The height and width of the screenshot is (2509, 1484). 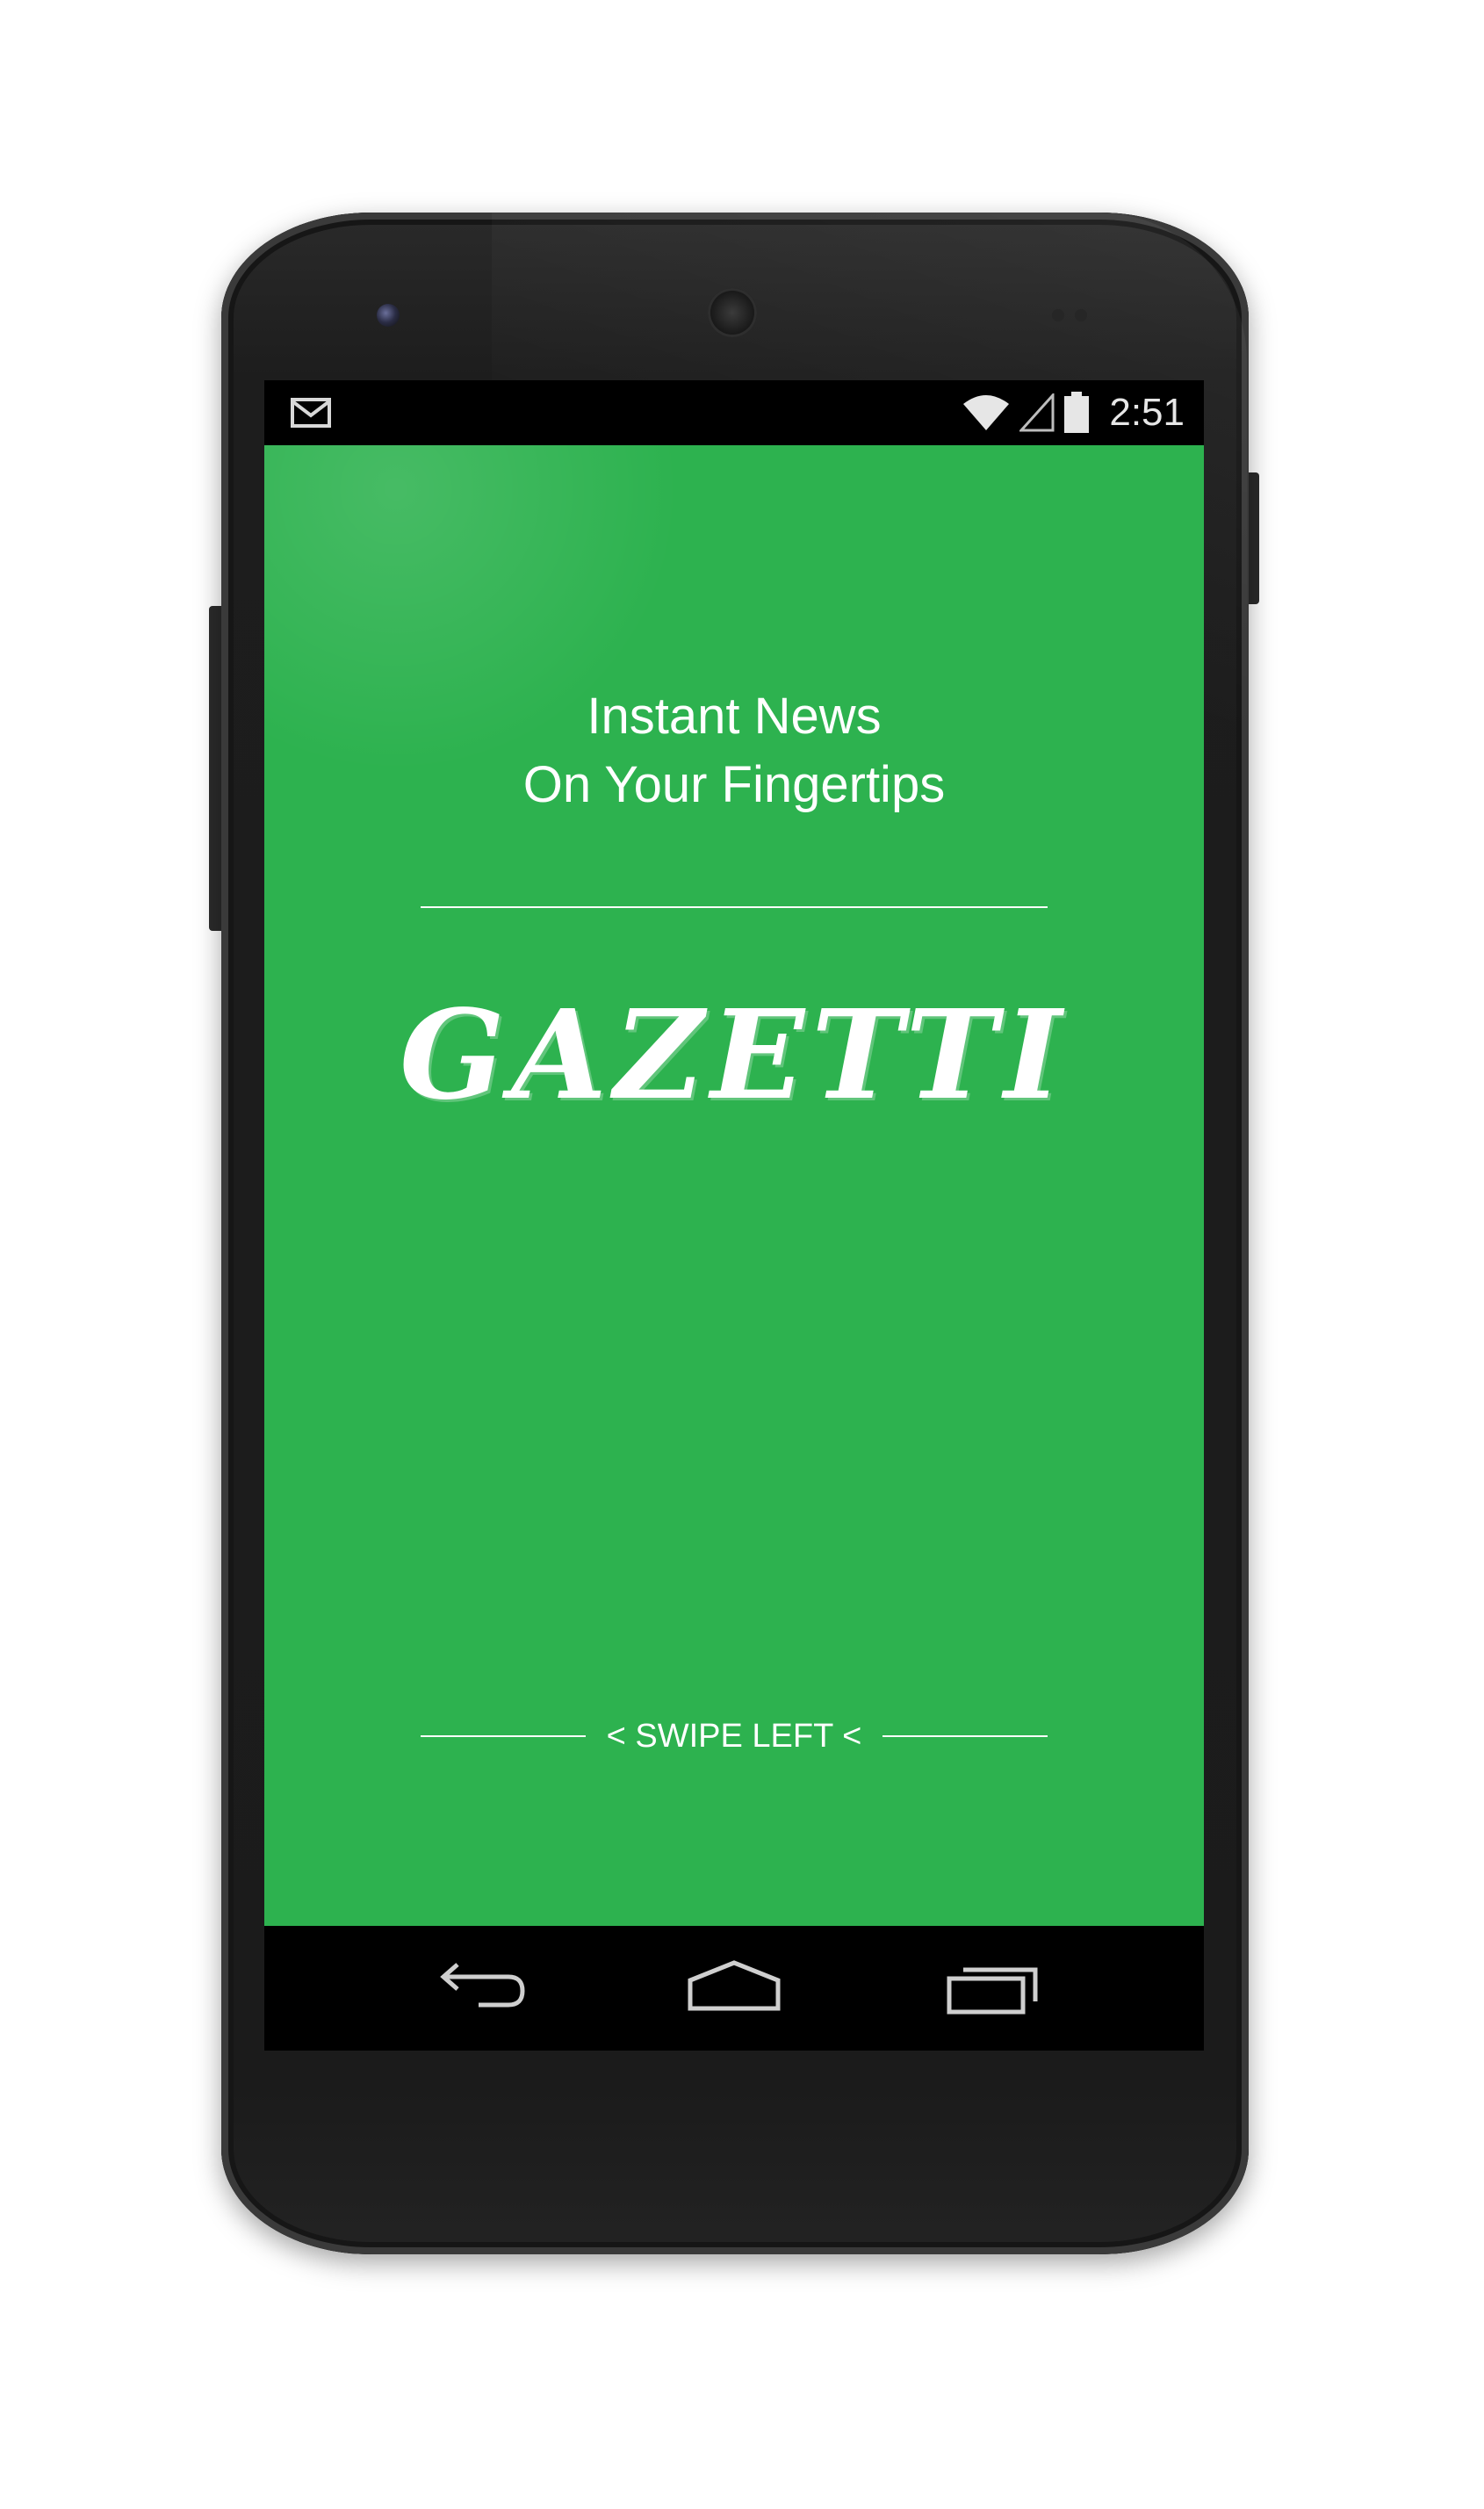 I want to click on recents-icon, so click(x=996, y=1988).